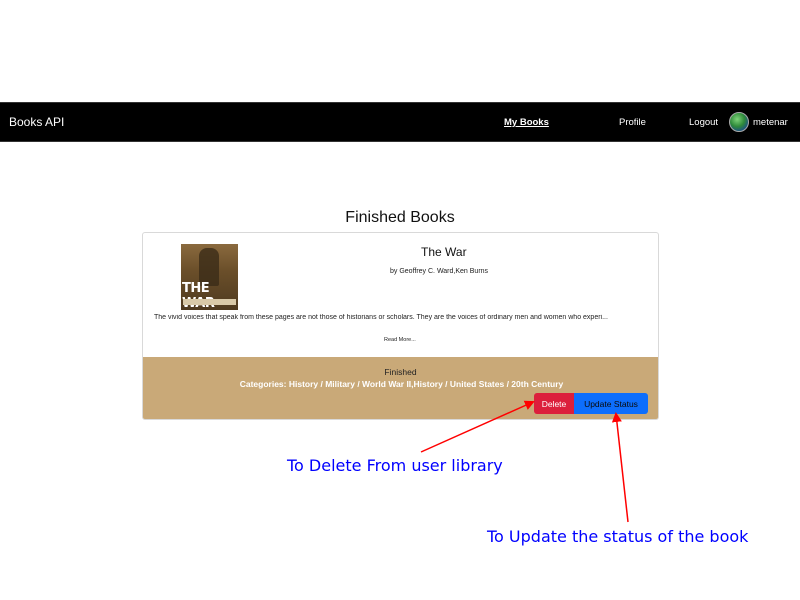 The height and width of the screenshot is (600, 800). I want to click on book-status: Finished, so click(400, 372).